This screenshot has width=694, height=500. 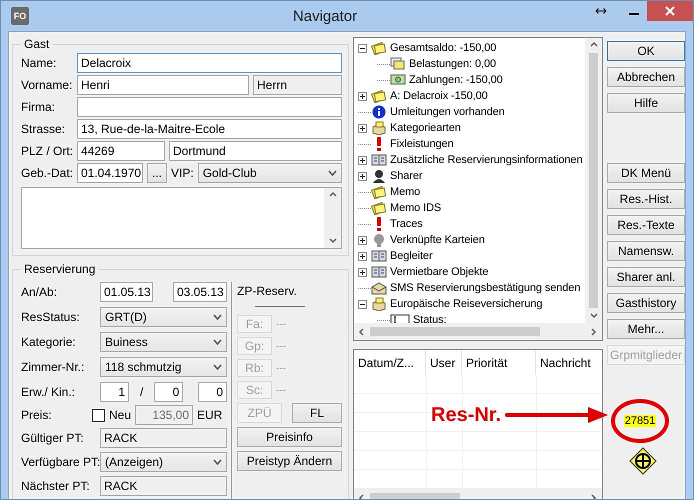 I want to click on first-name-field: Henri, so click(x=163, y=85).